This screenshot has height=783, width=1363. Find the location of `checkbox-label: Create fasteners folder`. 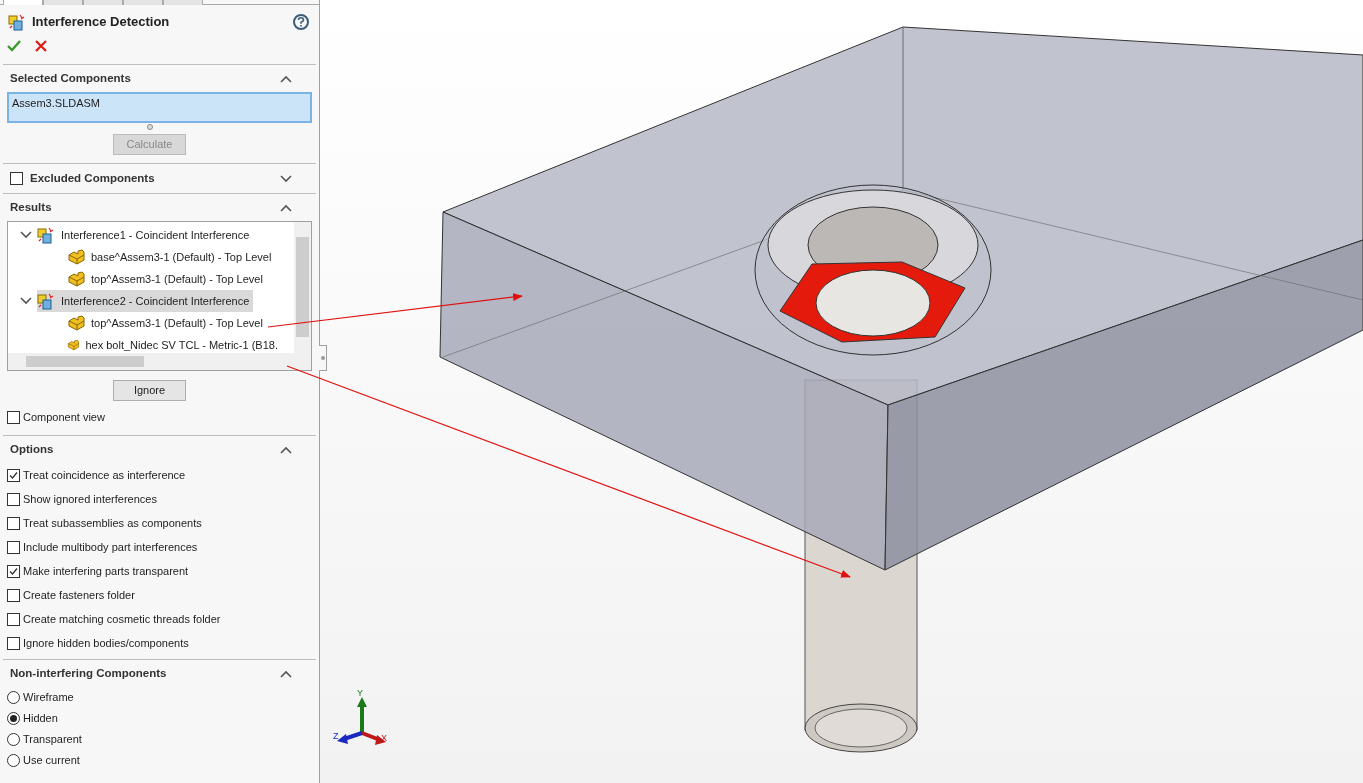

checkbox-label: Create fasteners folder is located at coordinates (79, 595).